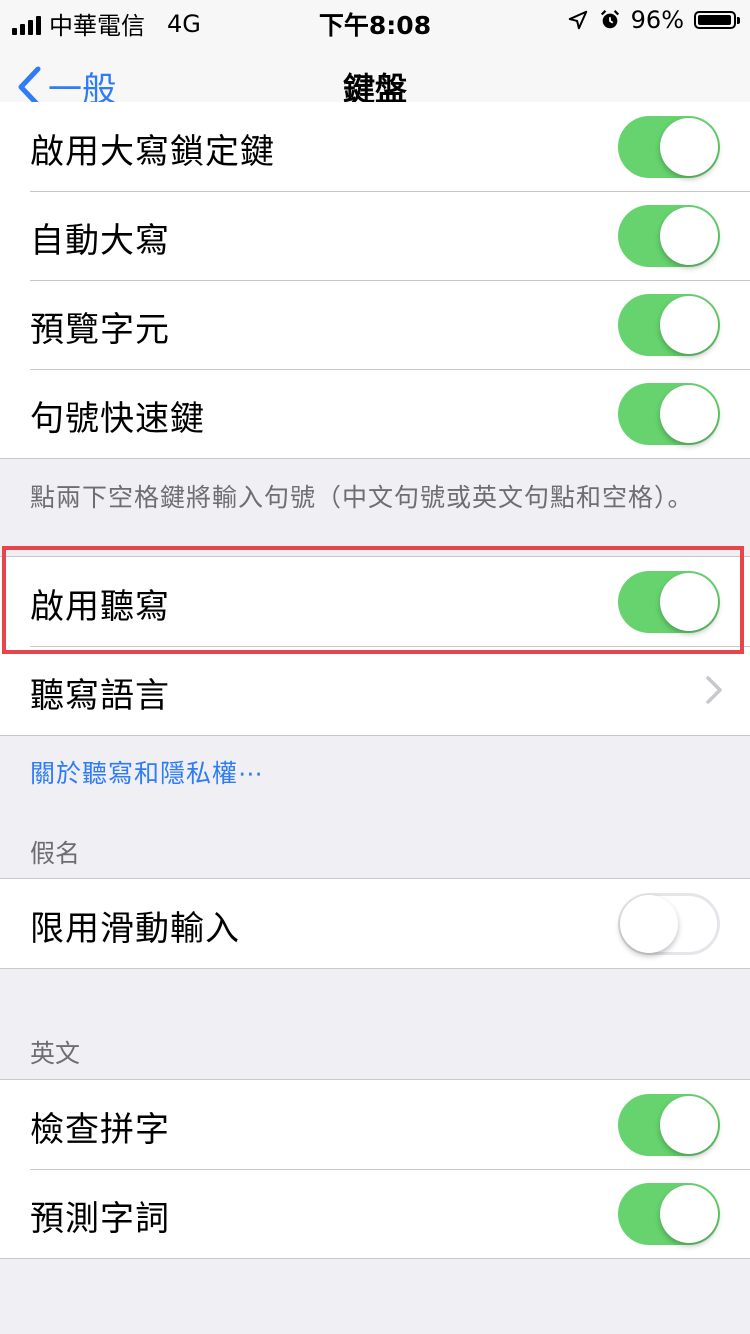  What do you see at coordinates (100, 696) in the screenshot?
I see `setting-label: 聽寫語言` at bounding box center [100, 696].